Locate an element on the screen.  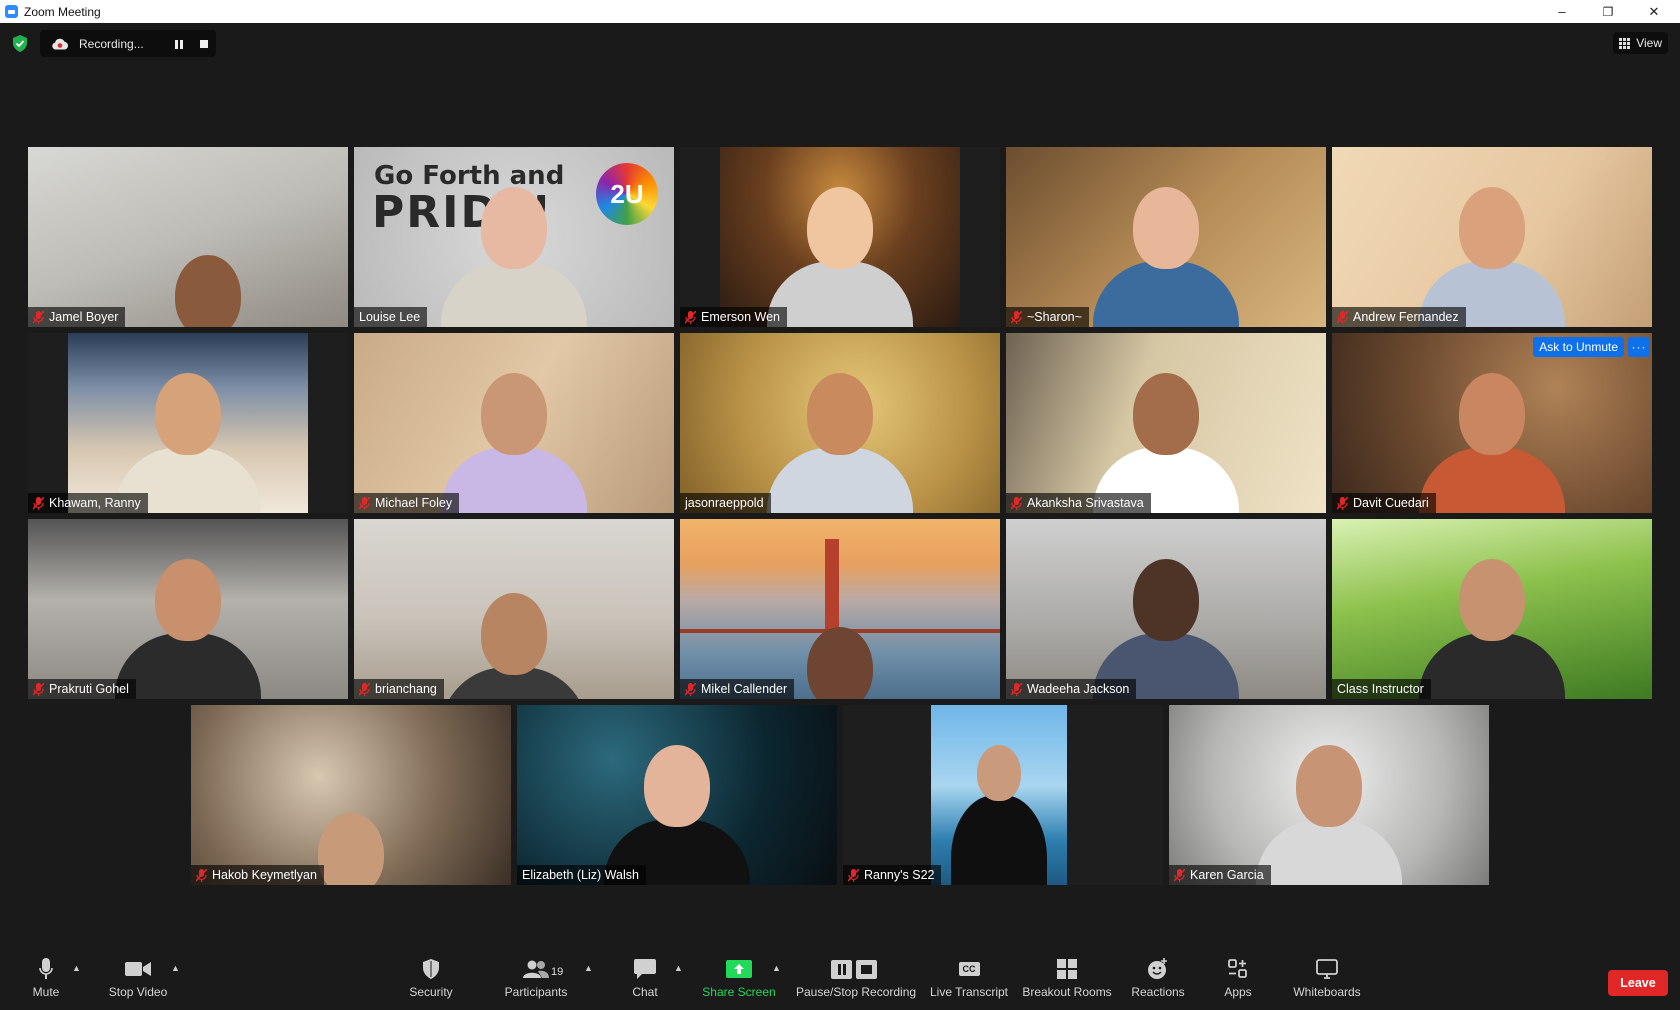
reactions-smiley-icon is located at coordinates (1157, 968).